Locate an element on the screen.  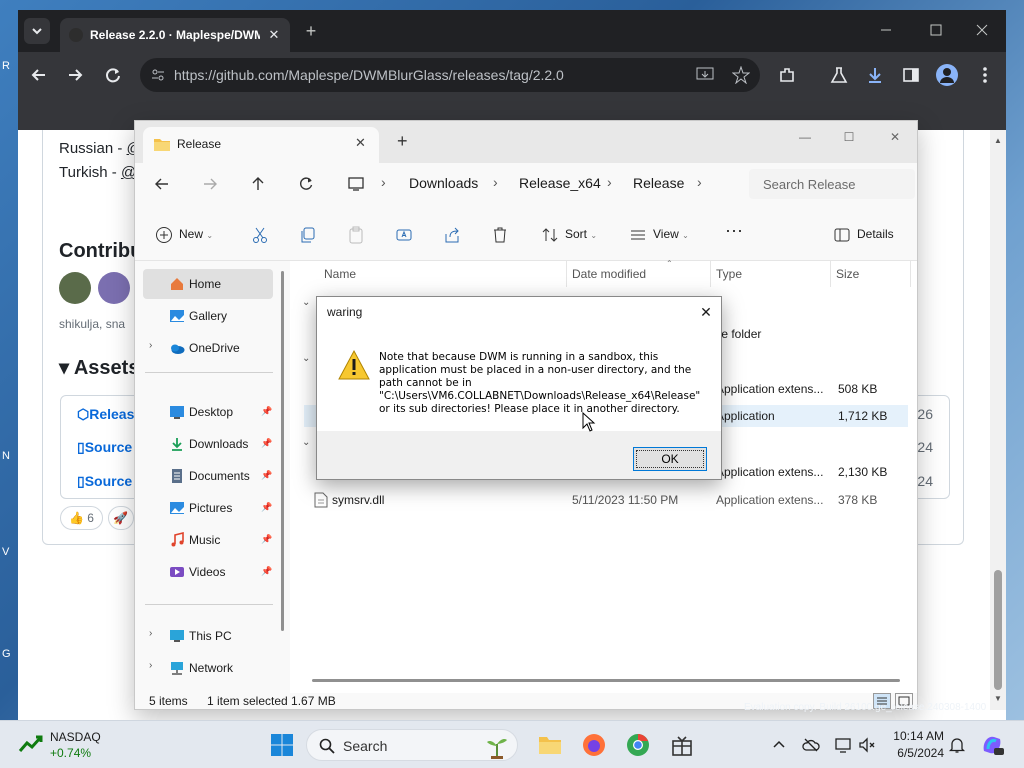
maximize-icon is located at coordinates (936, 30).